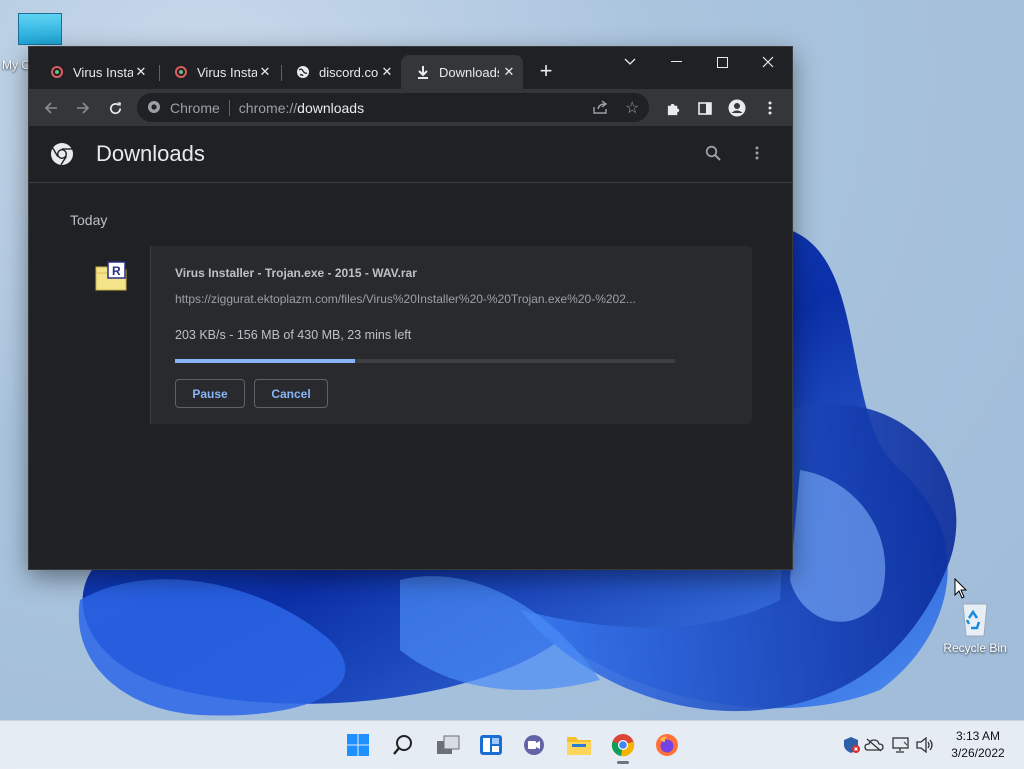 This screenshot has height=769, width=1024. What do you see at coordinates (110, 335) in the screenshot?
I see `download-icon-column: R` at bounding box center [110, 335].